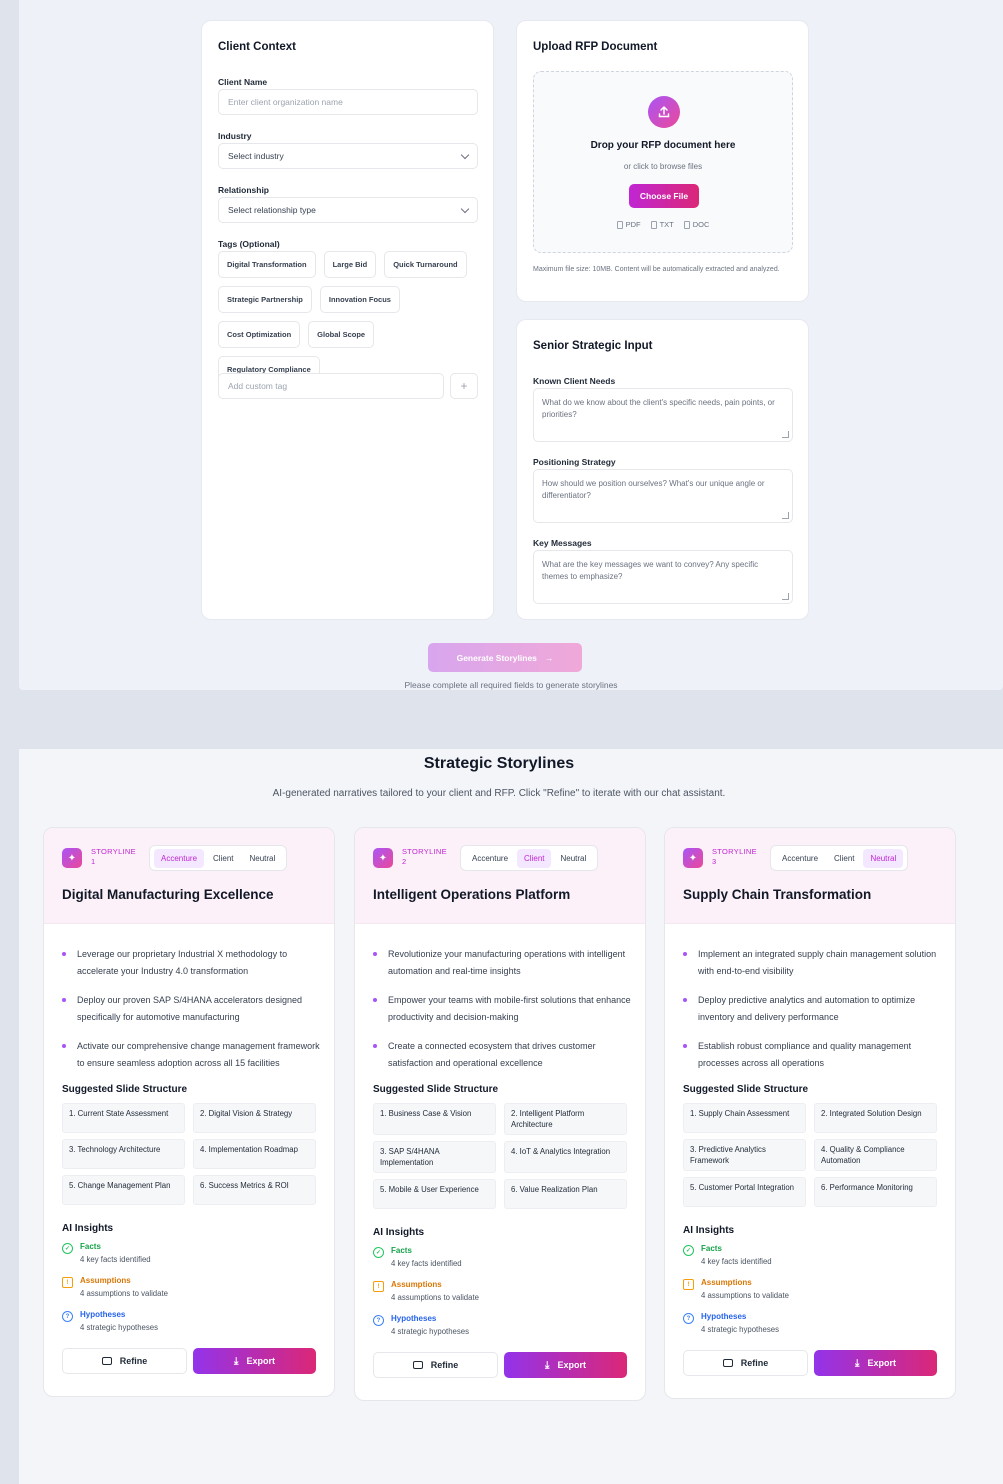 This screenshot has width=1003, height=1484. Describe the element at coordinates (244, 190) in the screenshot. I see `relationship-label: Relationship` at that location.